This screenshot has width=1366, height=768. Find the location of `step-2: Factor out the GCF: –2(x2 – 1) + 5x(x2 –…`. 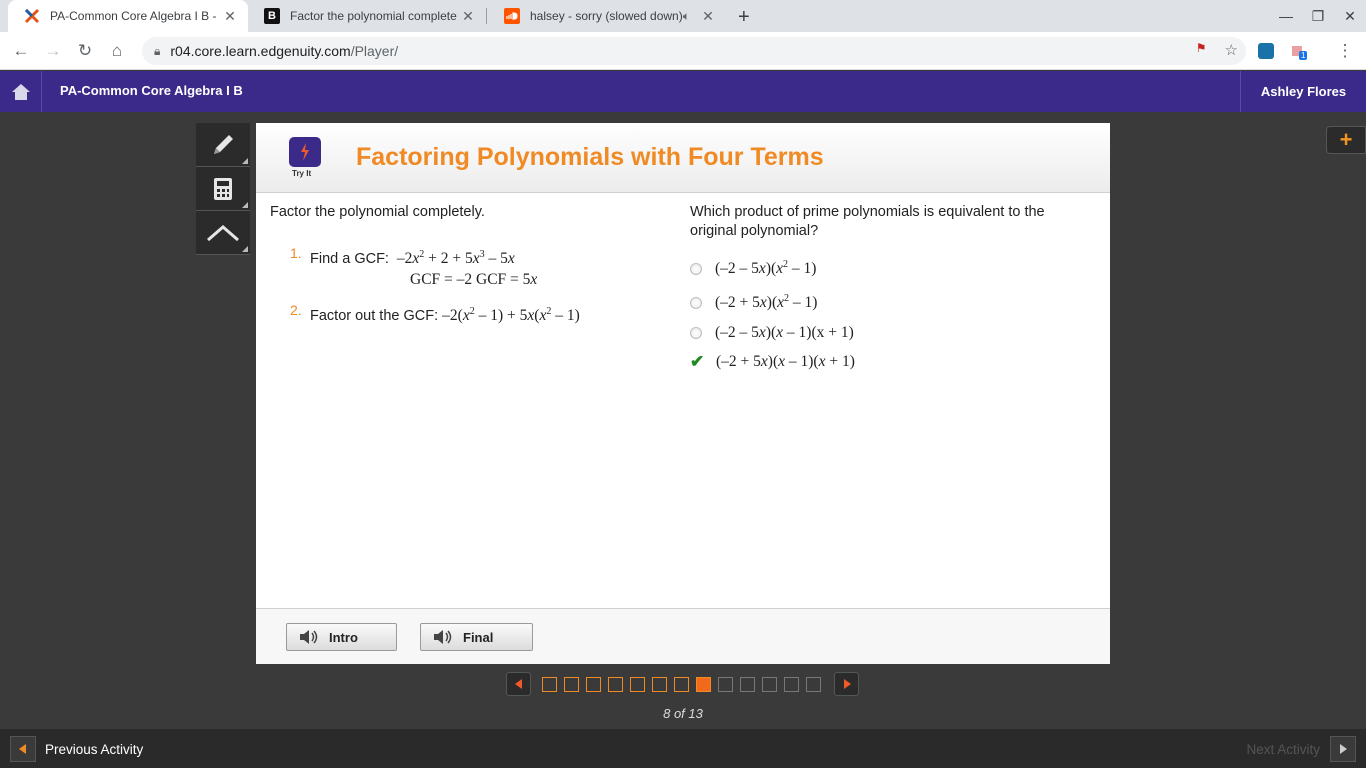

step-2: Factor out the GCF: –2(x2 – 1) + 5x(x2 –… is located at coordinates (445, 316).